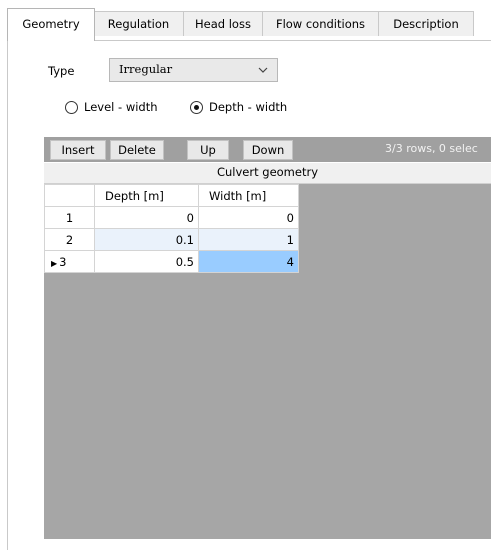 Image resolution: width=491 pixels, height=550 pixels. I want to click on type-select-value: Irregular, so click(146, 69).